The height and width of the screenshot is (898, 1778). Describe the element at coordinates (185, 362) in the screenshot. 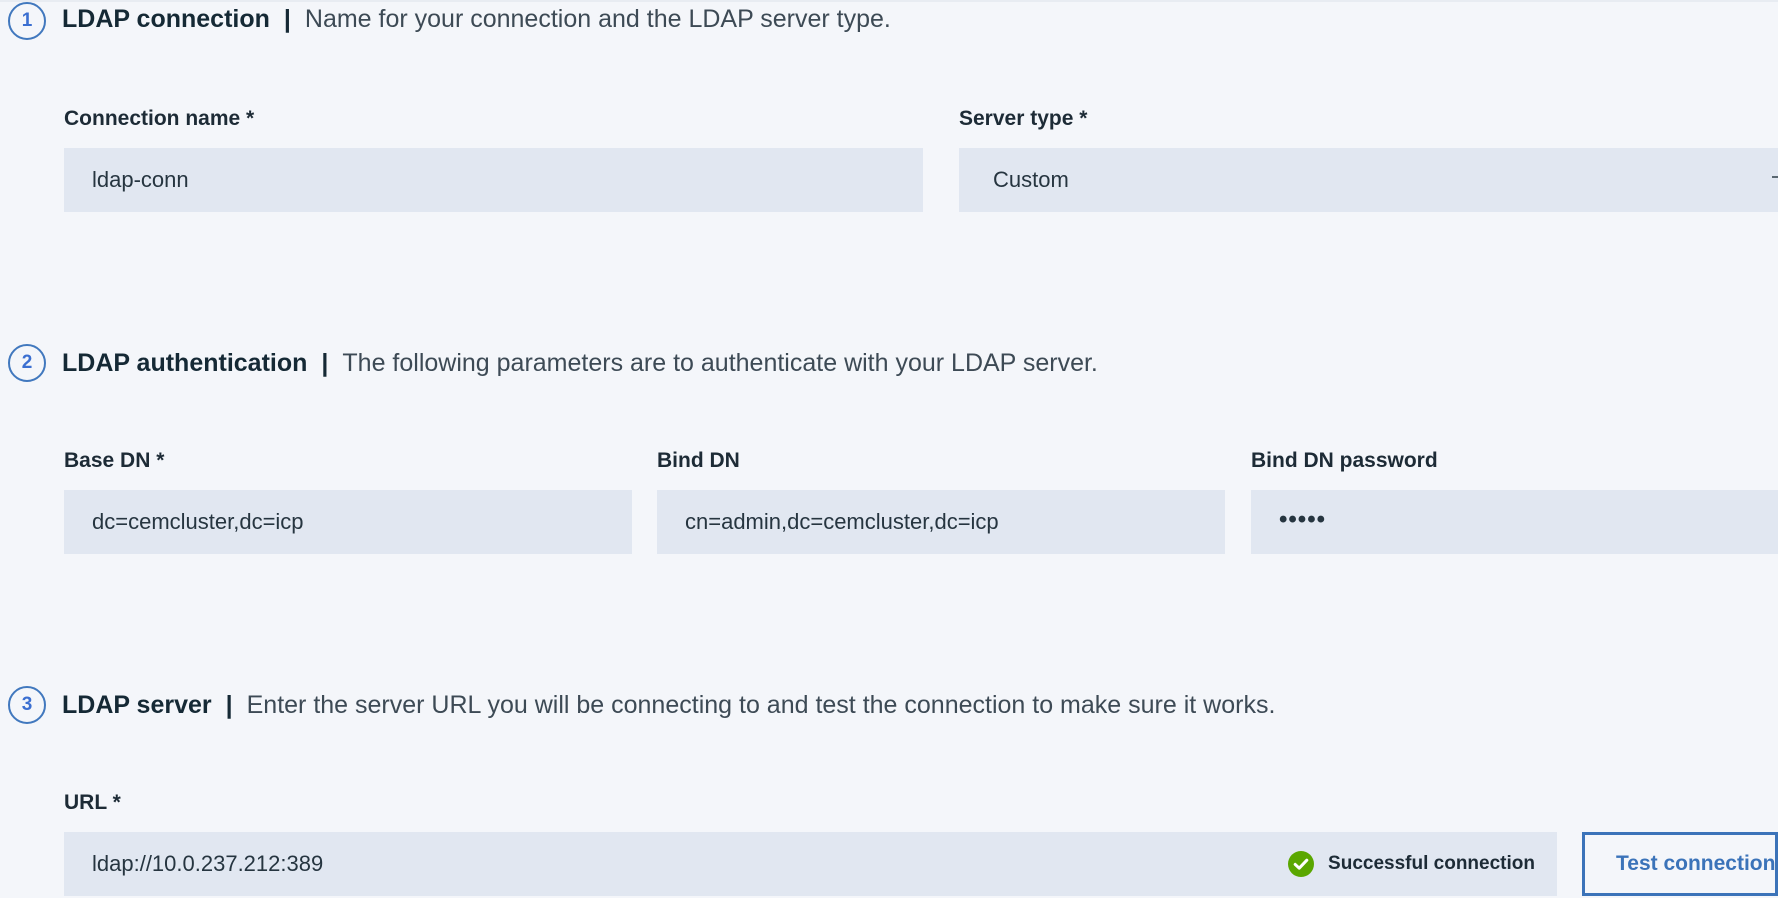

I see `section-title: LDAP authentication` at that location.